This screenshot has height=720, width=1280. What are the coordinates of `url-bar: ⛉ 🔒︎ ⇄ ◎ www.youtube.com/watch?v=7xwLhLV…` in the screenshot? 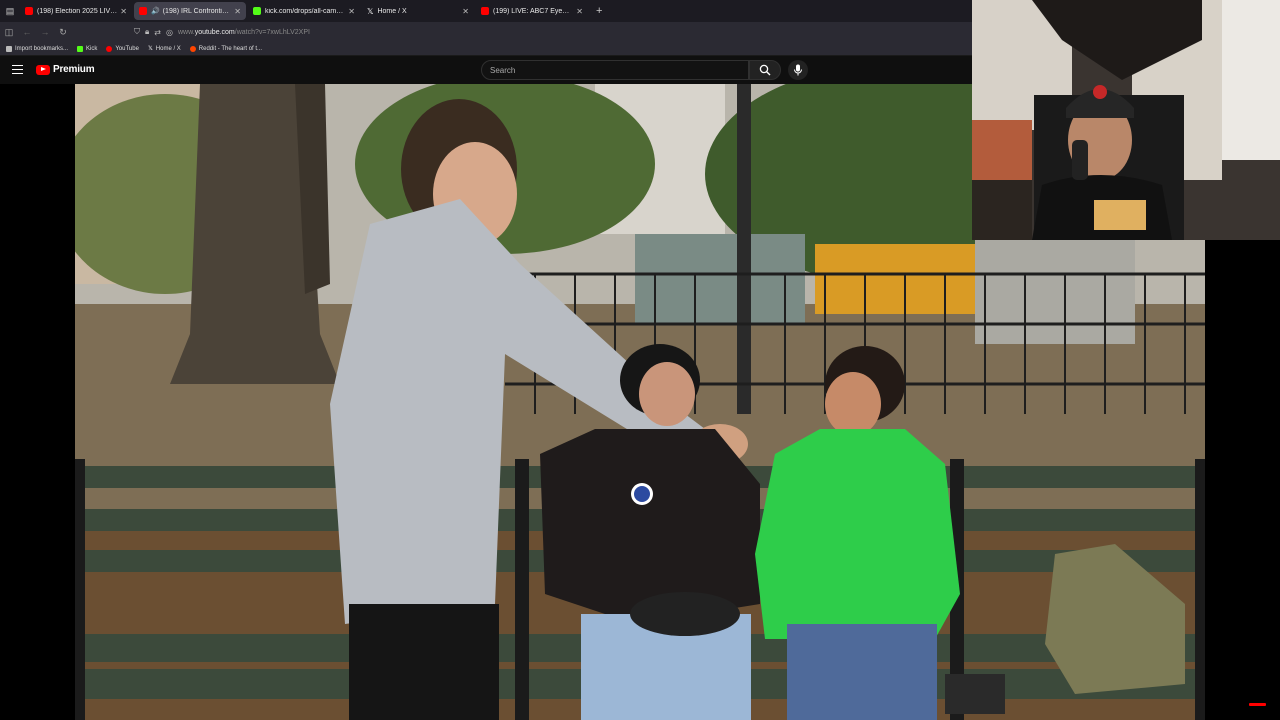 It's located at (552, 32).